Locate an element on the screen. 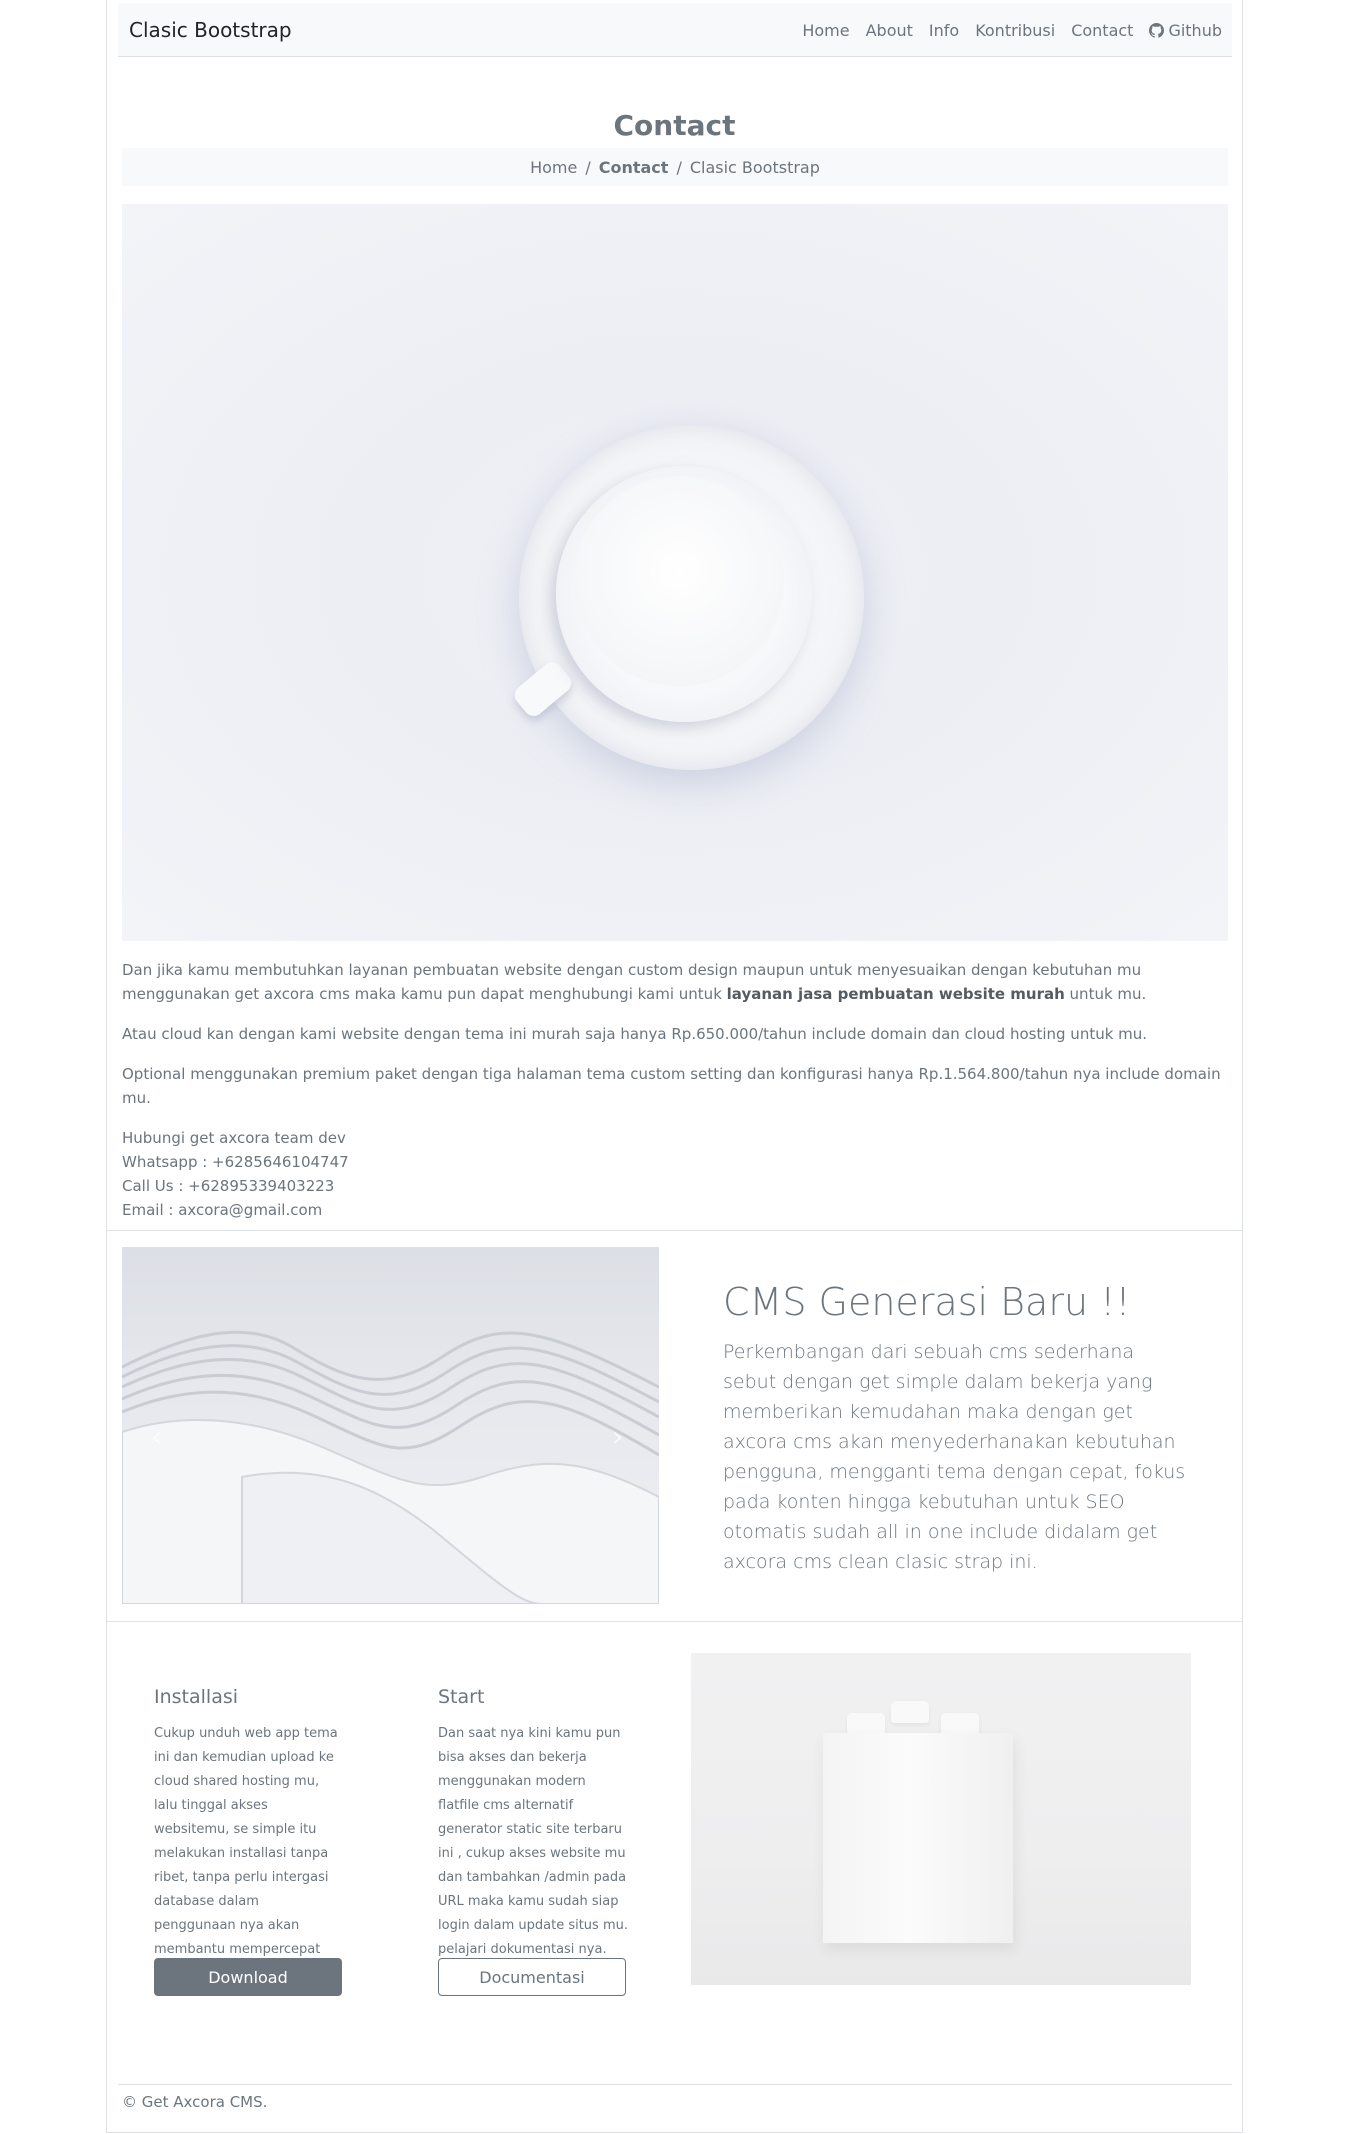 The height and width of the screenshot is (2134, 1349). chevron-right-icon: › is located at coordinates (617, 1436).